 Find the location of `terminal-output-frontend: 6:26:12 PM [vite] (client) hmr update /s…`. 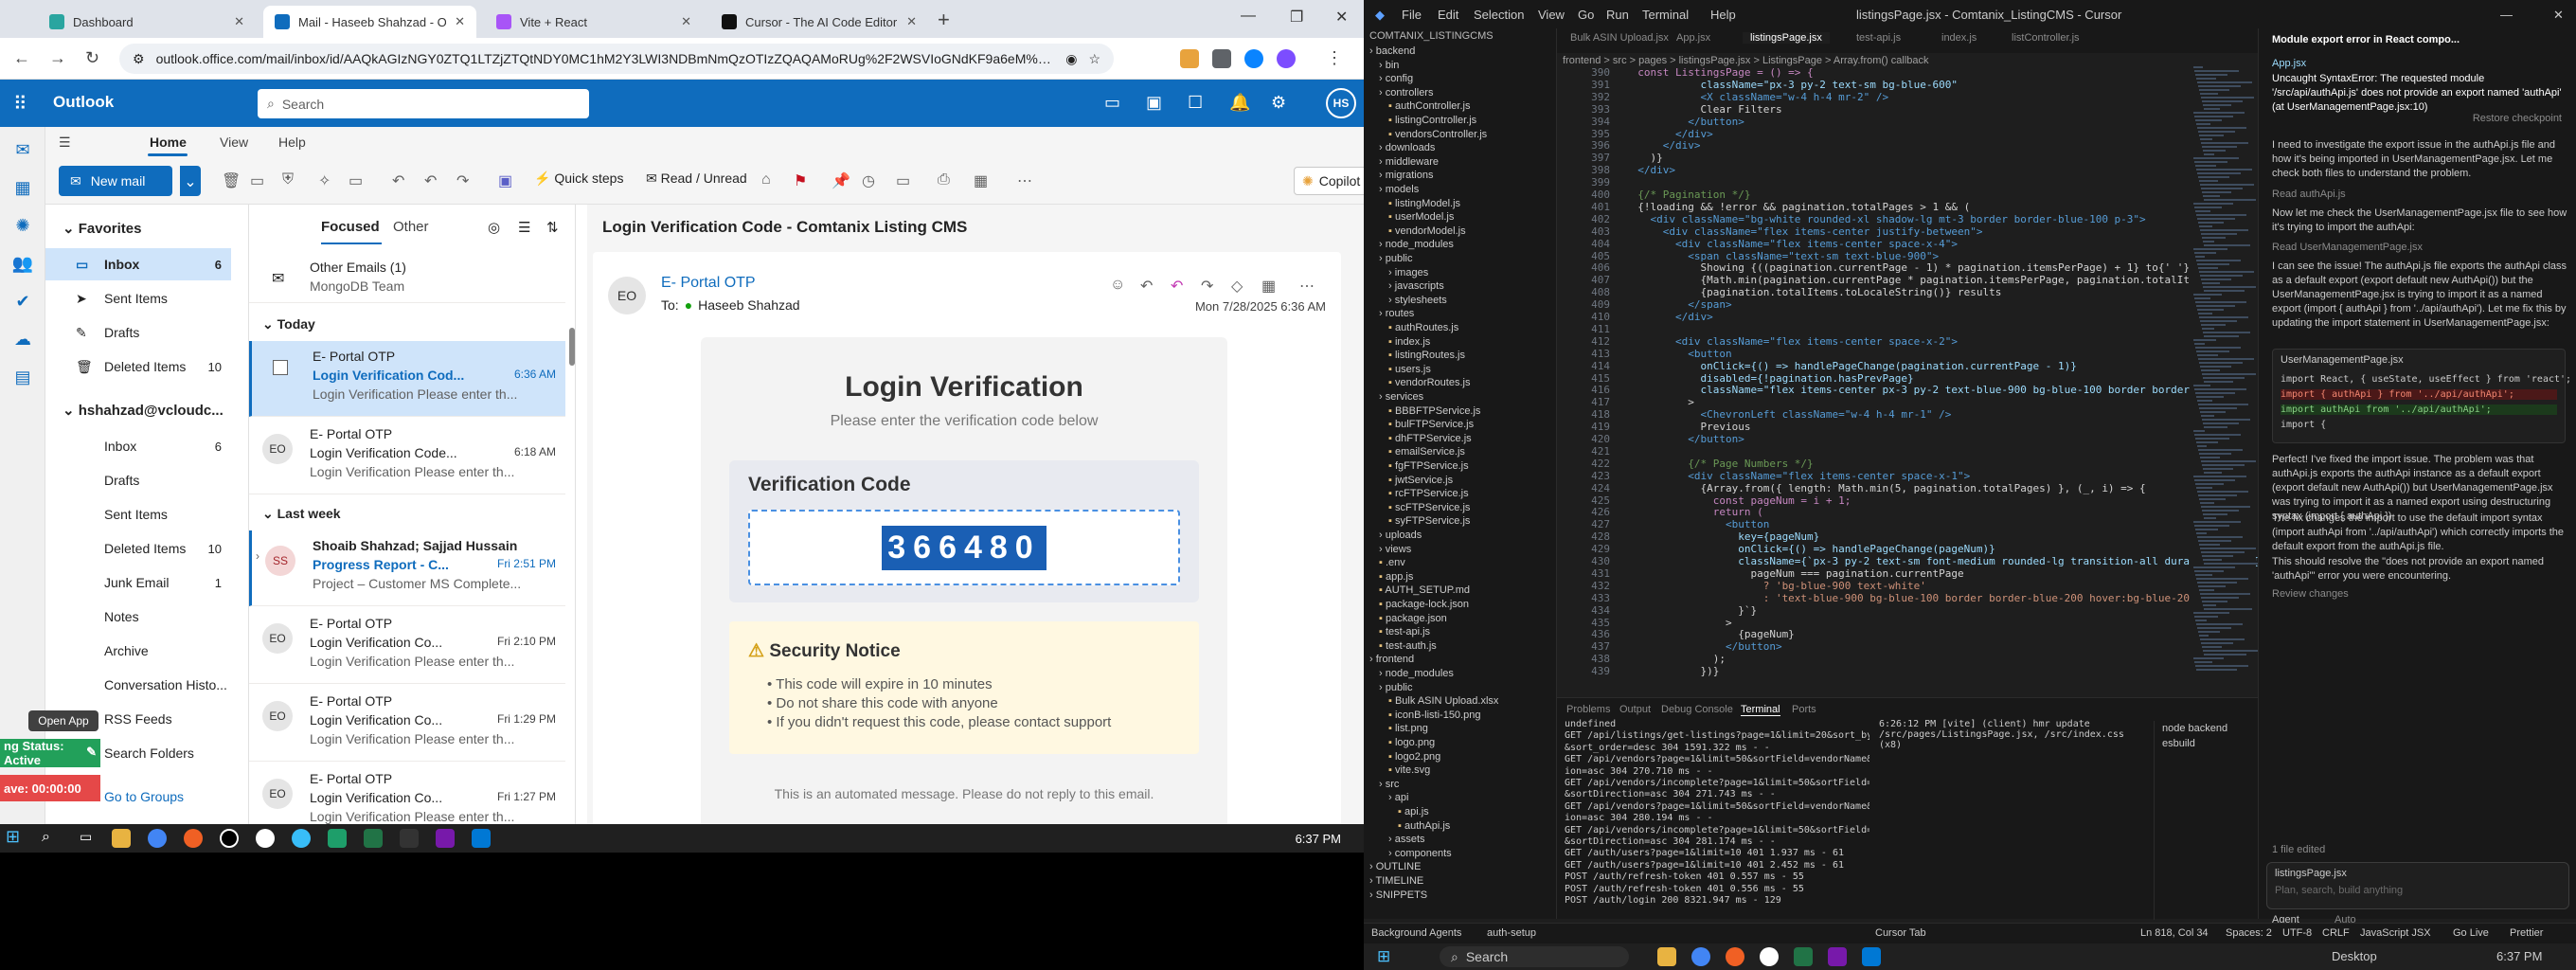

terminal-output-frontend: 6:26:12 PM [vite] (client) hmr update /s… is located at coordinates (2014, 734).